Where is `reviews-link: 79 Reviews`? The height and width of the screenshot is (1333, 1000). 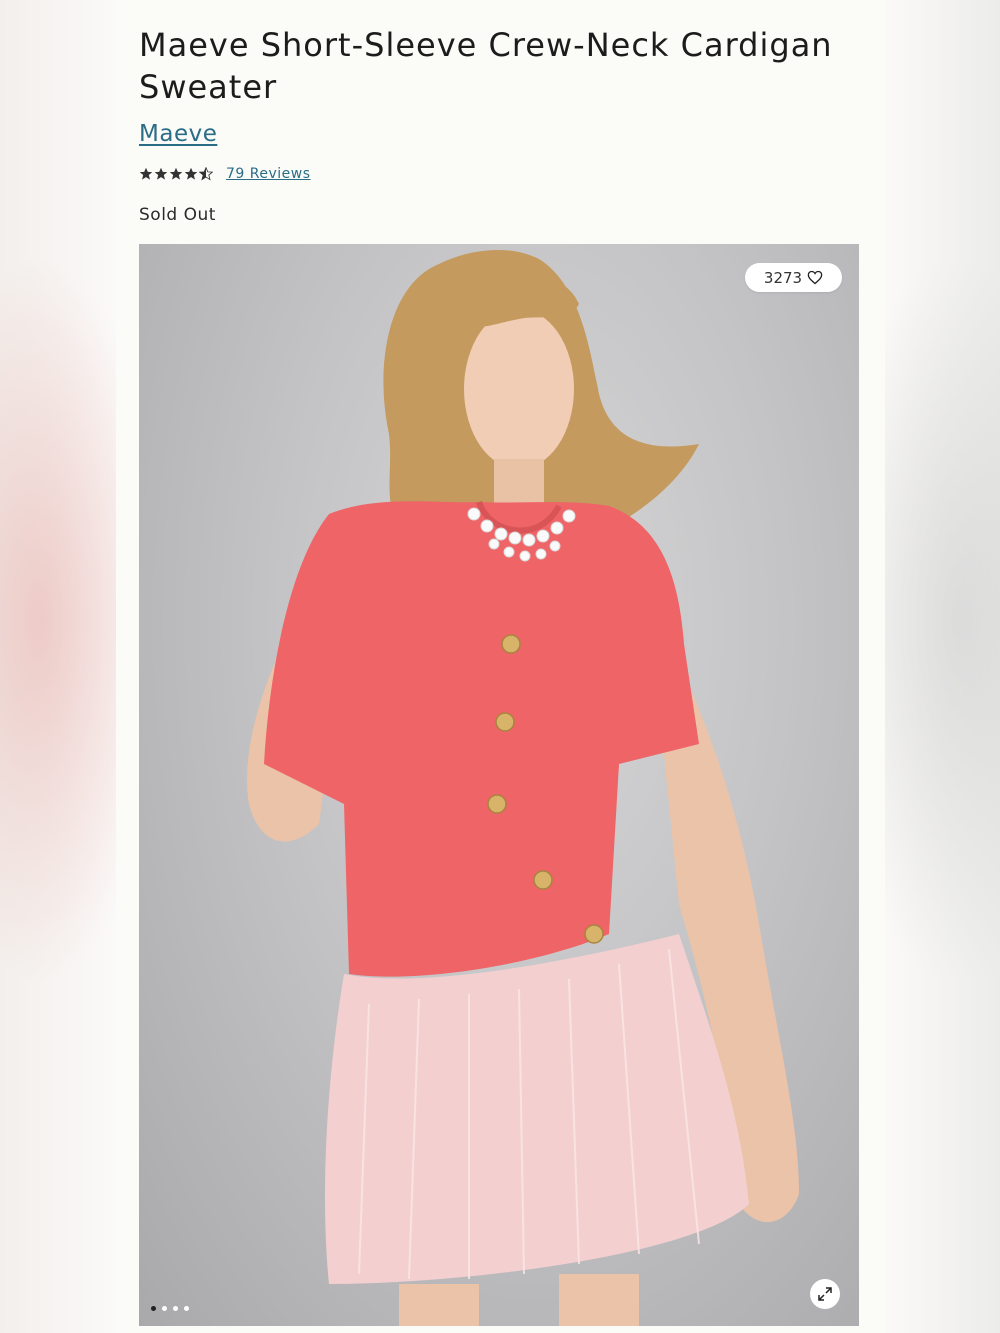
reviews-link: 79 Reviews is located at coordinates (268, 174).